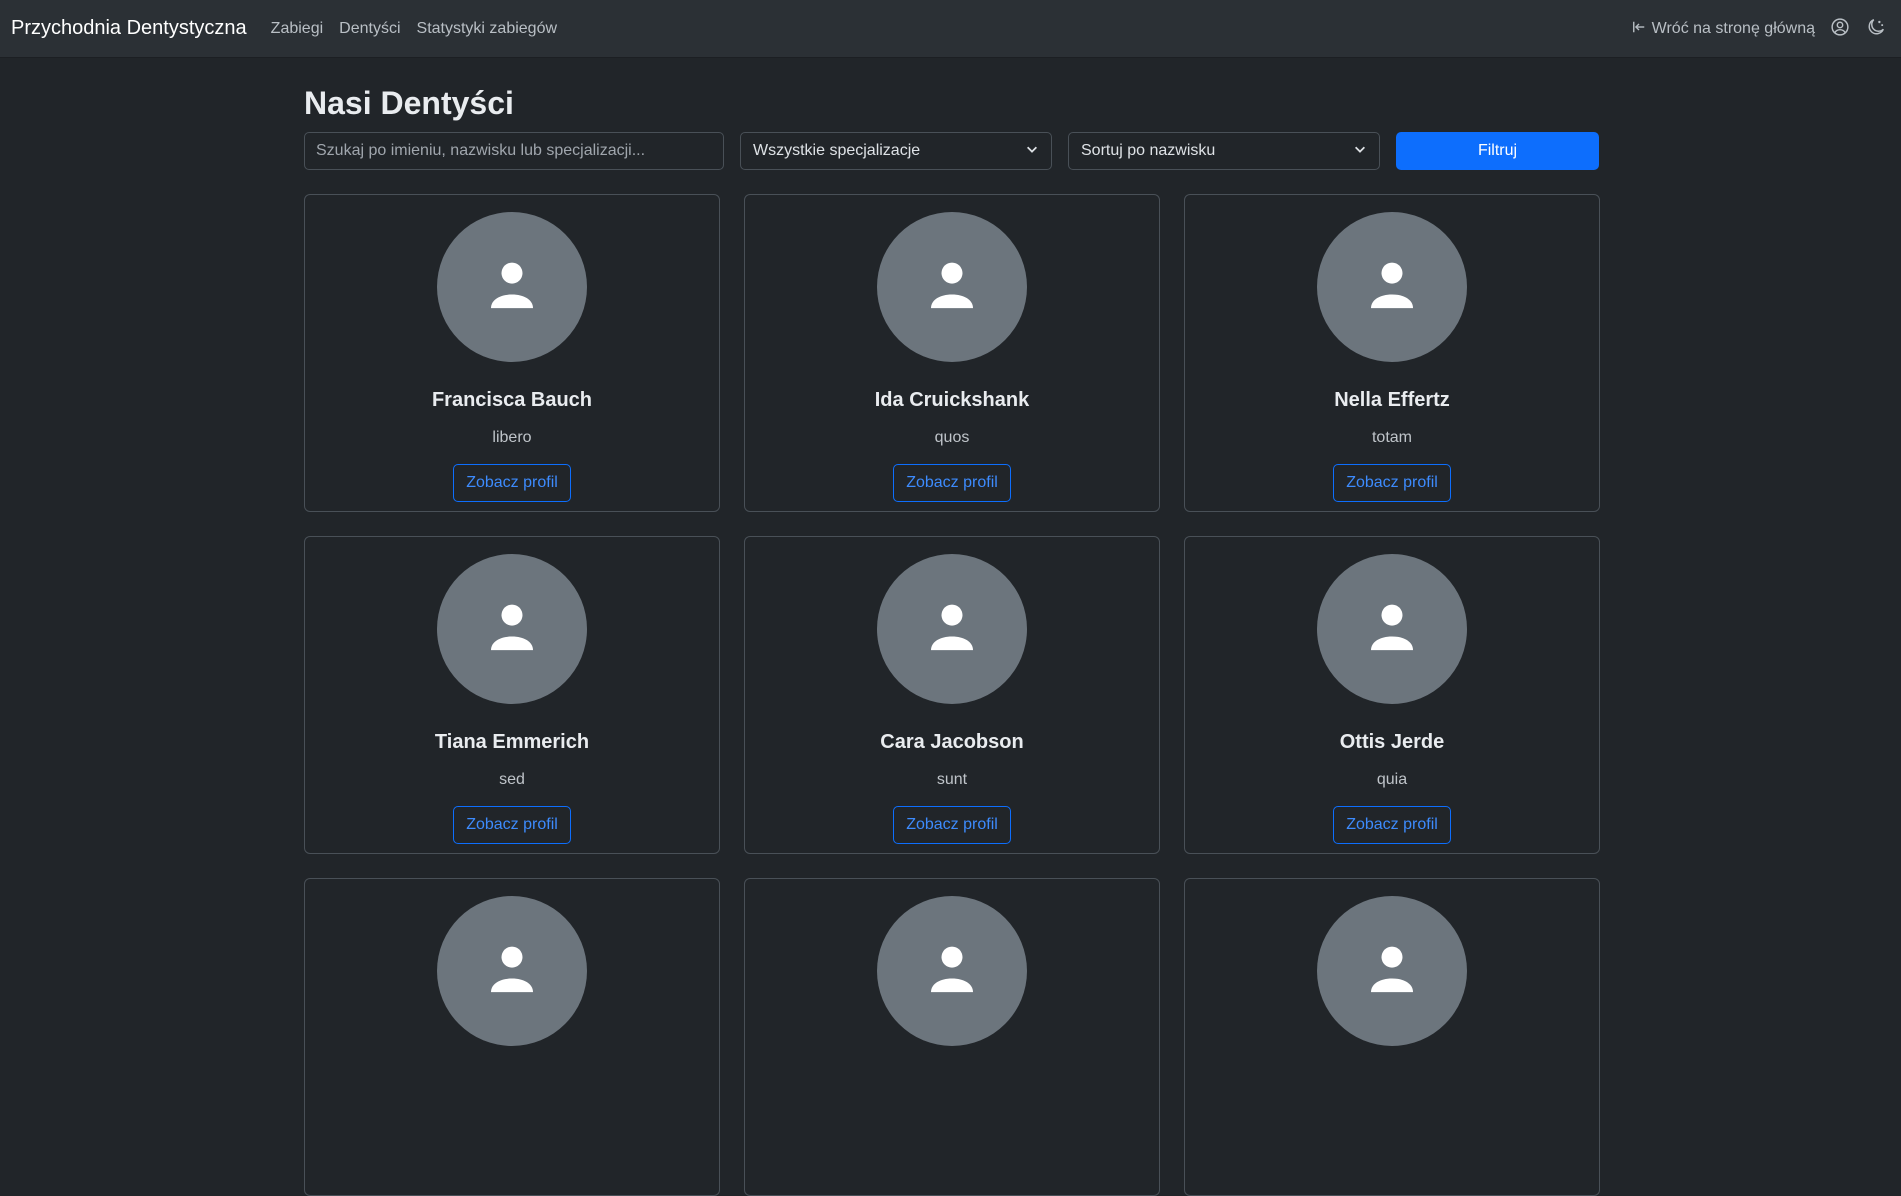  I want to click on dentist-card: Cara Jacobson sunt Zobacz profil, so click(952, 695).